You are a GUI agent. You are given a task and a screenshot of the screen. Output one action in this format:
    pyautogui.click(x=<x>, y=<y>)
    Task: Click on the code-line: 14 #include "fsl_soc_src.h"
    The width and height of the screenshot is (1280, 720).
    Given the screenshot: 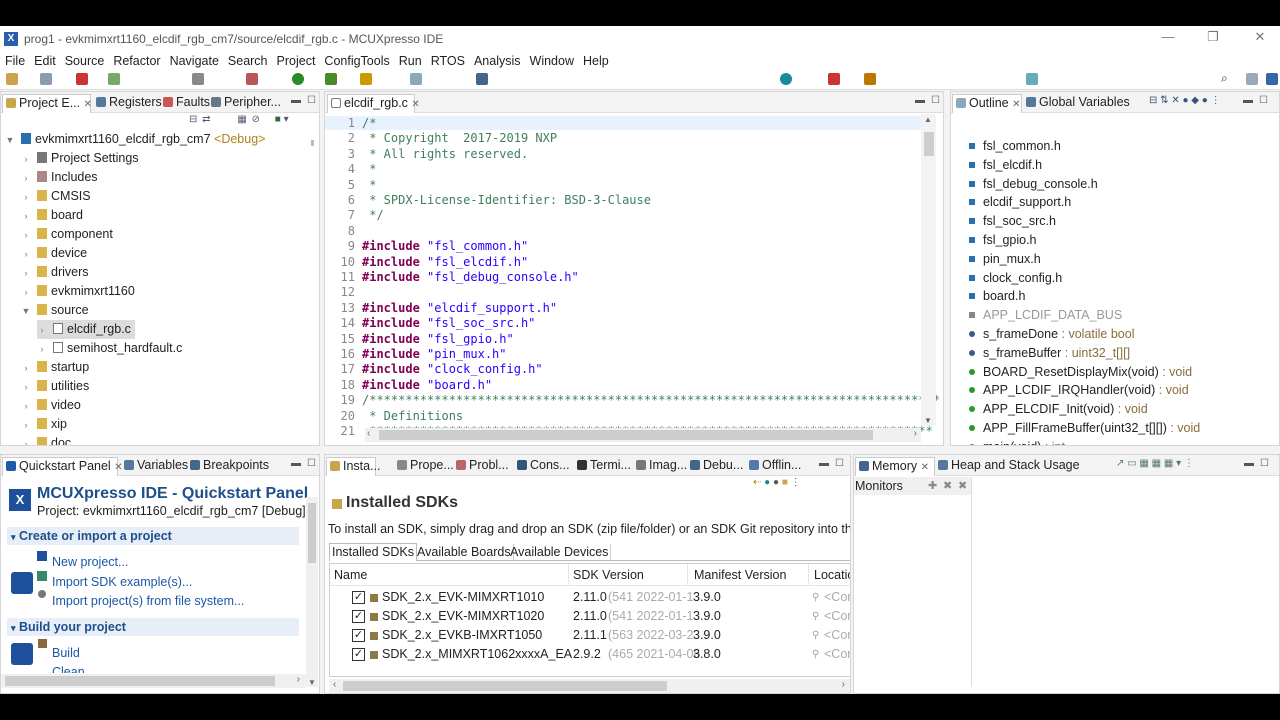 What is the action you would take?
    pyautogui.click(x=430, y=323)
    